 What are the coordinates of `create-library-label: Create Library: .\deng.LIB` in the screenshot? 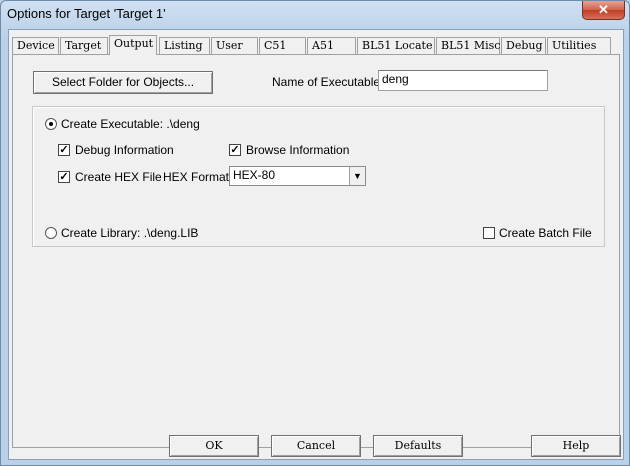 It's located at (130, 233).